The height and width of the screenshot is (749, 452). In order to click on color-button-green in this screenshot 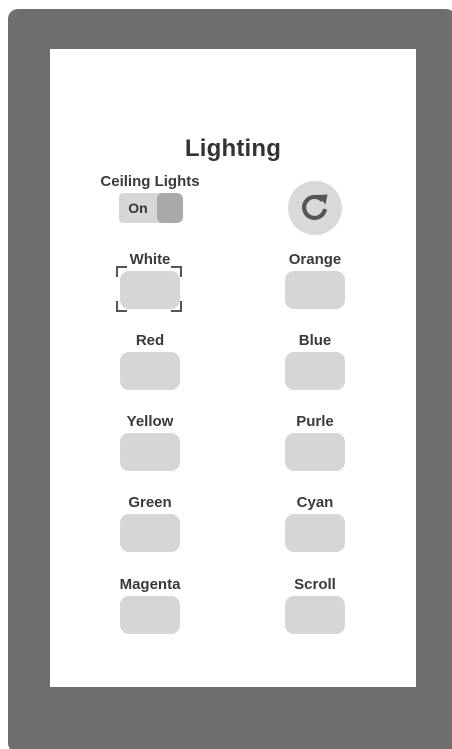, I will do `click(150, 533)`.